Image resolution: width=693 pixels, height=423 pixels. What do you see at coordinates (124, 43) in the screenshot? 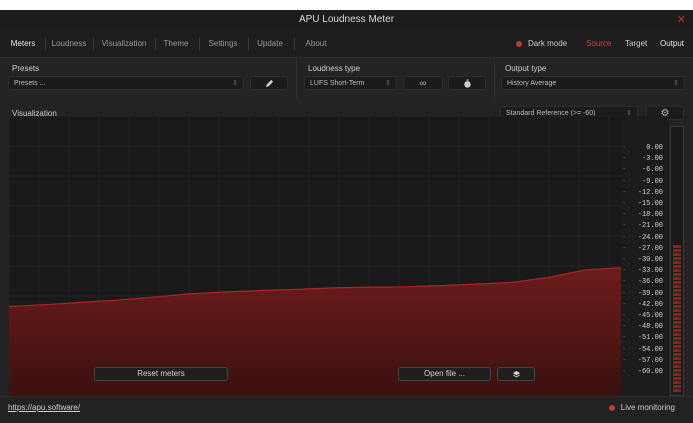
I see `tab-visualization: Visualization` at bounding box center [124, 43].